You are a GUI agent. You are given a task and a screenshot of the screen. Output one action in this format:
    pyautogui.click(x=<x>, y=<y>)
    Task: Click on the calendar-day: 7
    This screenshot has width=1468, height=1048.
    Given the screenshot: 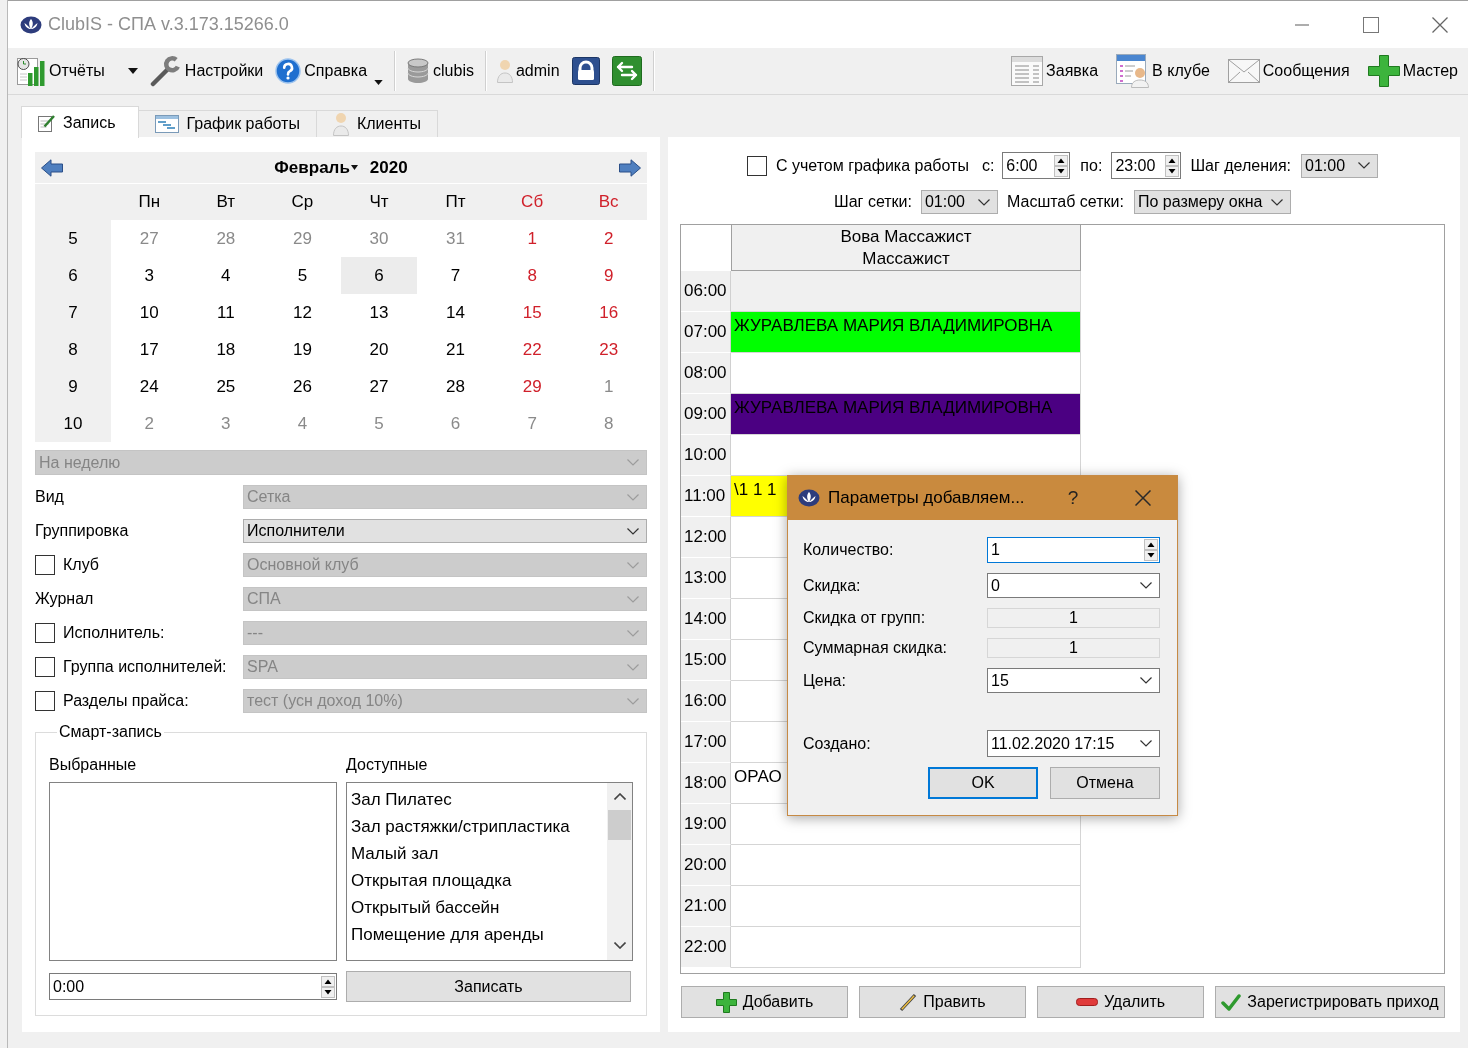 What is the action you would take?
    pyautogui.click(x=455, y=275)
    